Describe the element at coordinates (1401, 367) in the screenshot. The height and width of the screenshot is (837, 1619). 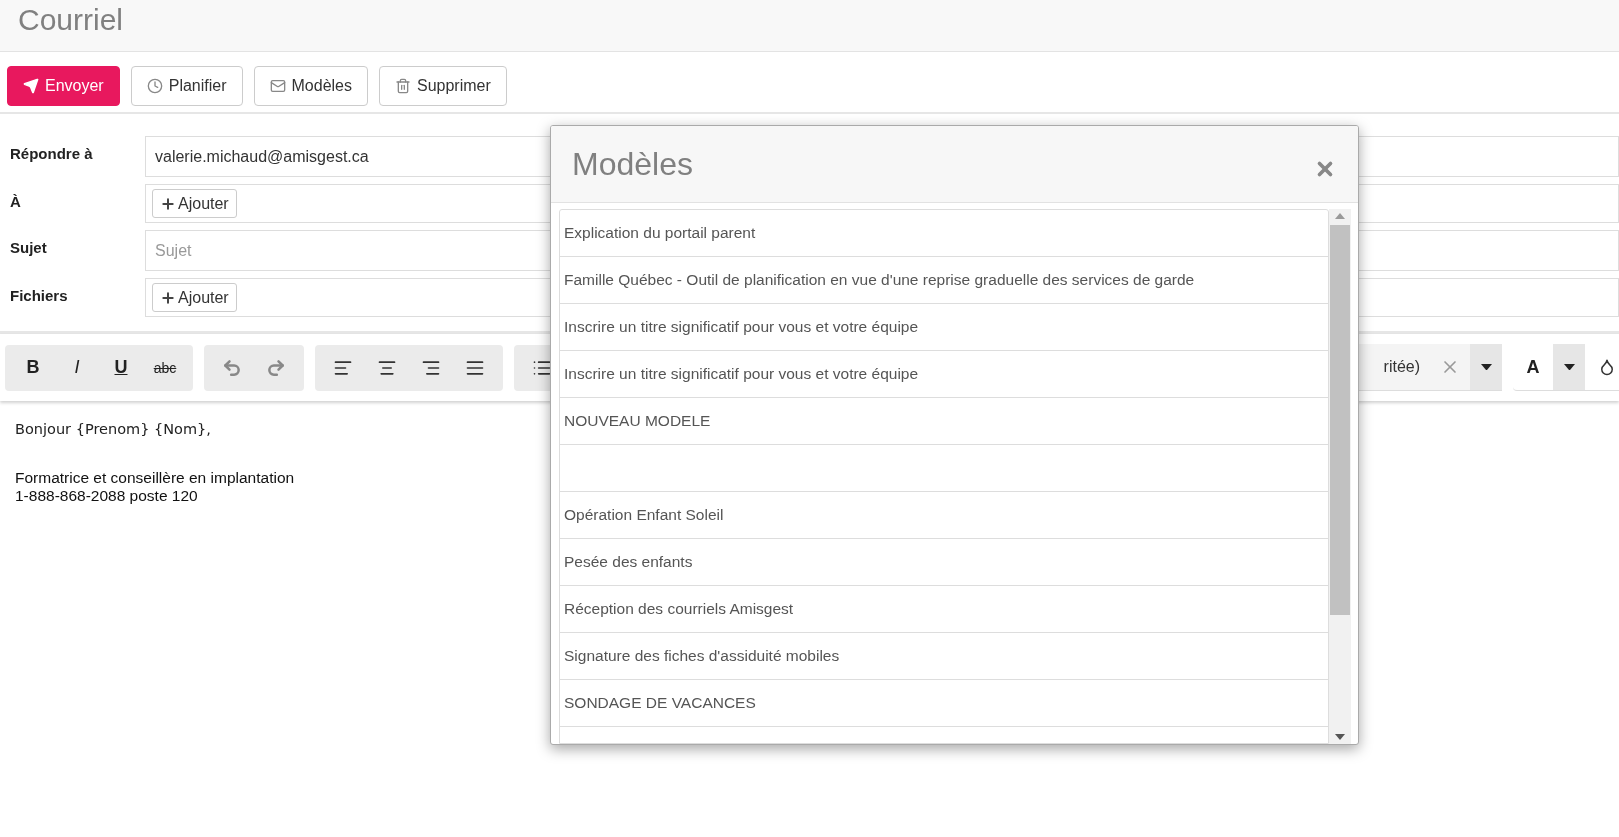
I see `font-select-value: ritée)` at that location.